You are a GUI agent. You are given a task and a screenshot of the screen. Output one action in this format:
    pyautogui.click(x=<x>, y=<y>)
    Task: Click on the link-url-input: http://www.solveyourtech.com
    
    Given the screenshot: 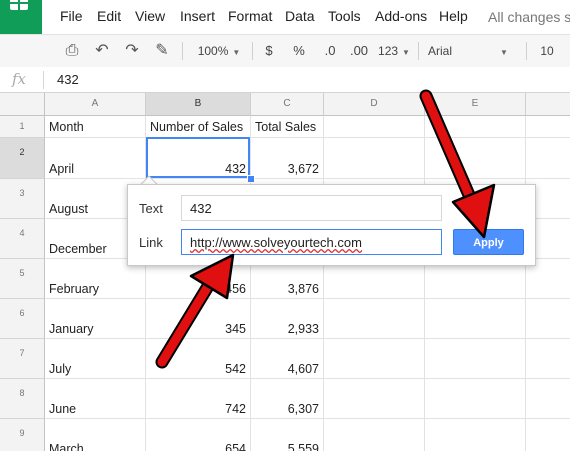 What is the action you would take?
    pyautogui.click(x=311, y=242)
    